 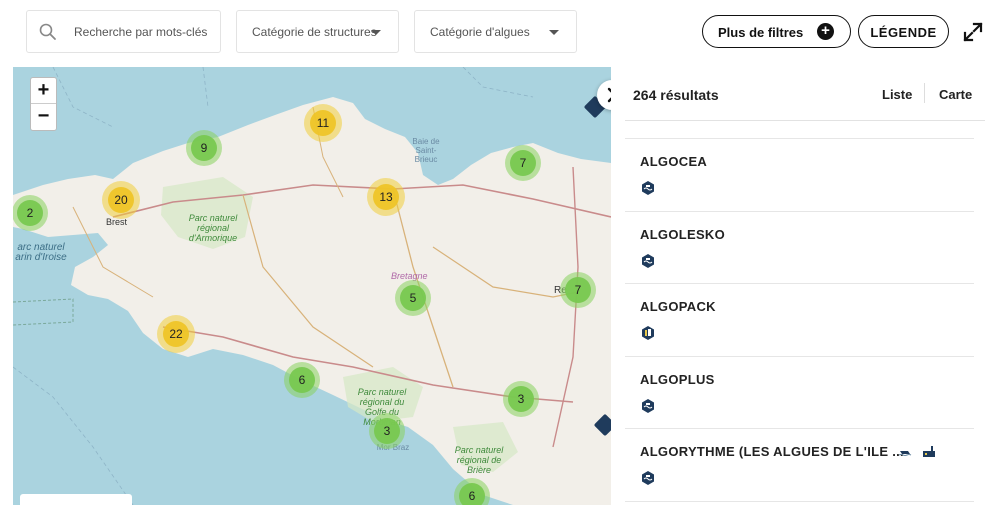 What do you see at coordinates (683, 234) in the screenshot?
I see `item-name: ALGOLESKO` at bounding box center [683, 234].